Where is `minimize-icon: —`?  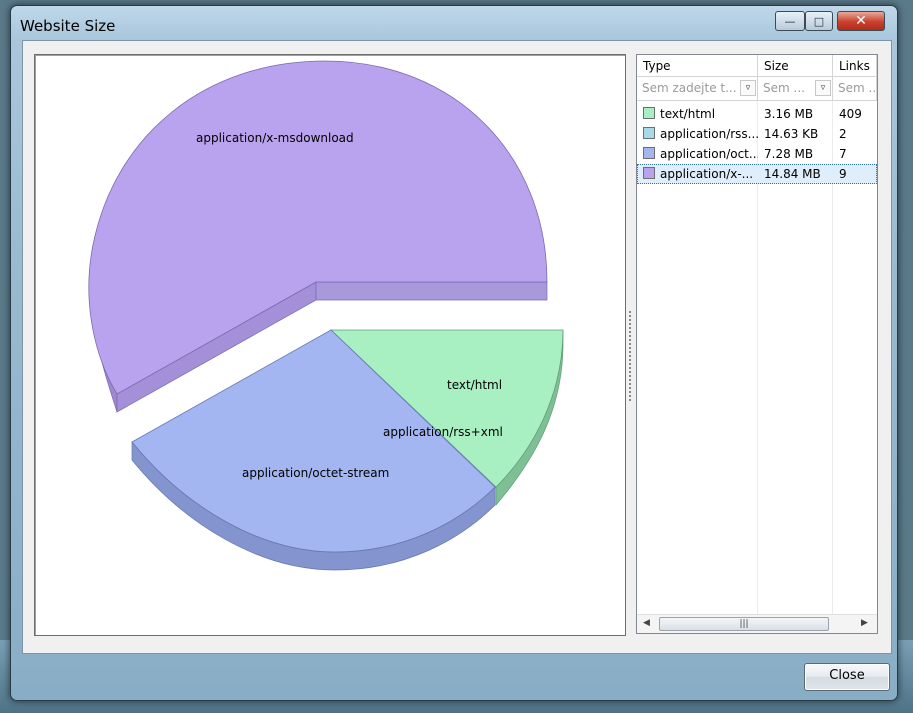 minimize-icon: — is located at coordinates (790, 21).